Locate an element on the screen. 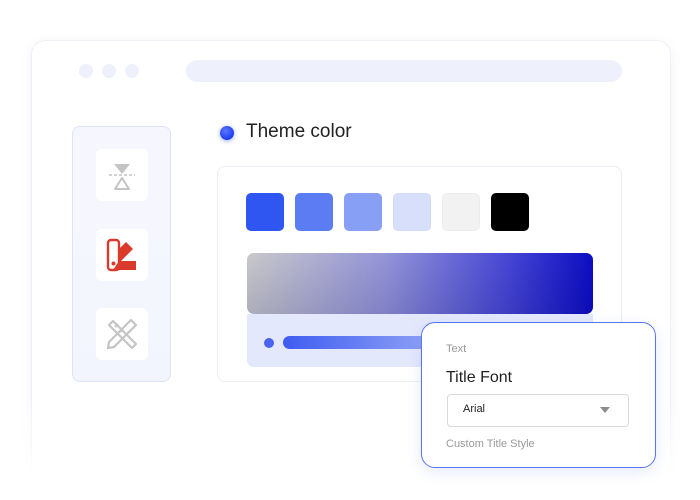 This screenshot has height=500, width=700. slider-knob is located at coordinates (269, 343).